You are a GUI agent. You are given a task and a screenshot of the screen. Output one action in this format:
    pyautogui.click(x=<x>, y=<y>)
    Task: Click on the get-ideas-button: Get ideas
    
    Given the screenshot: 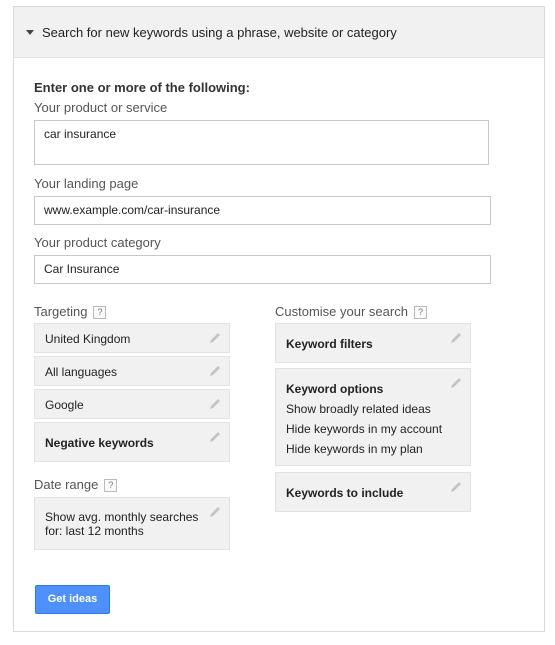 What is the action you would take?
    pyautogui.click(x=72, y=599)
    